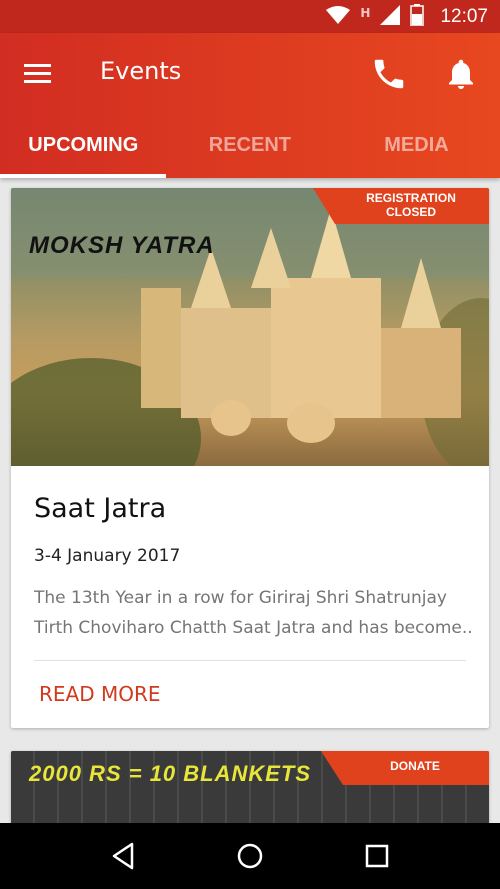  What do you see at coordinates (100, 508) in the screenshot?
I see `event-title: Saat Jatra` at bounding box center [100, 508].